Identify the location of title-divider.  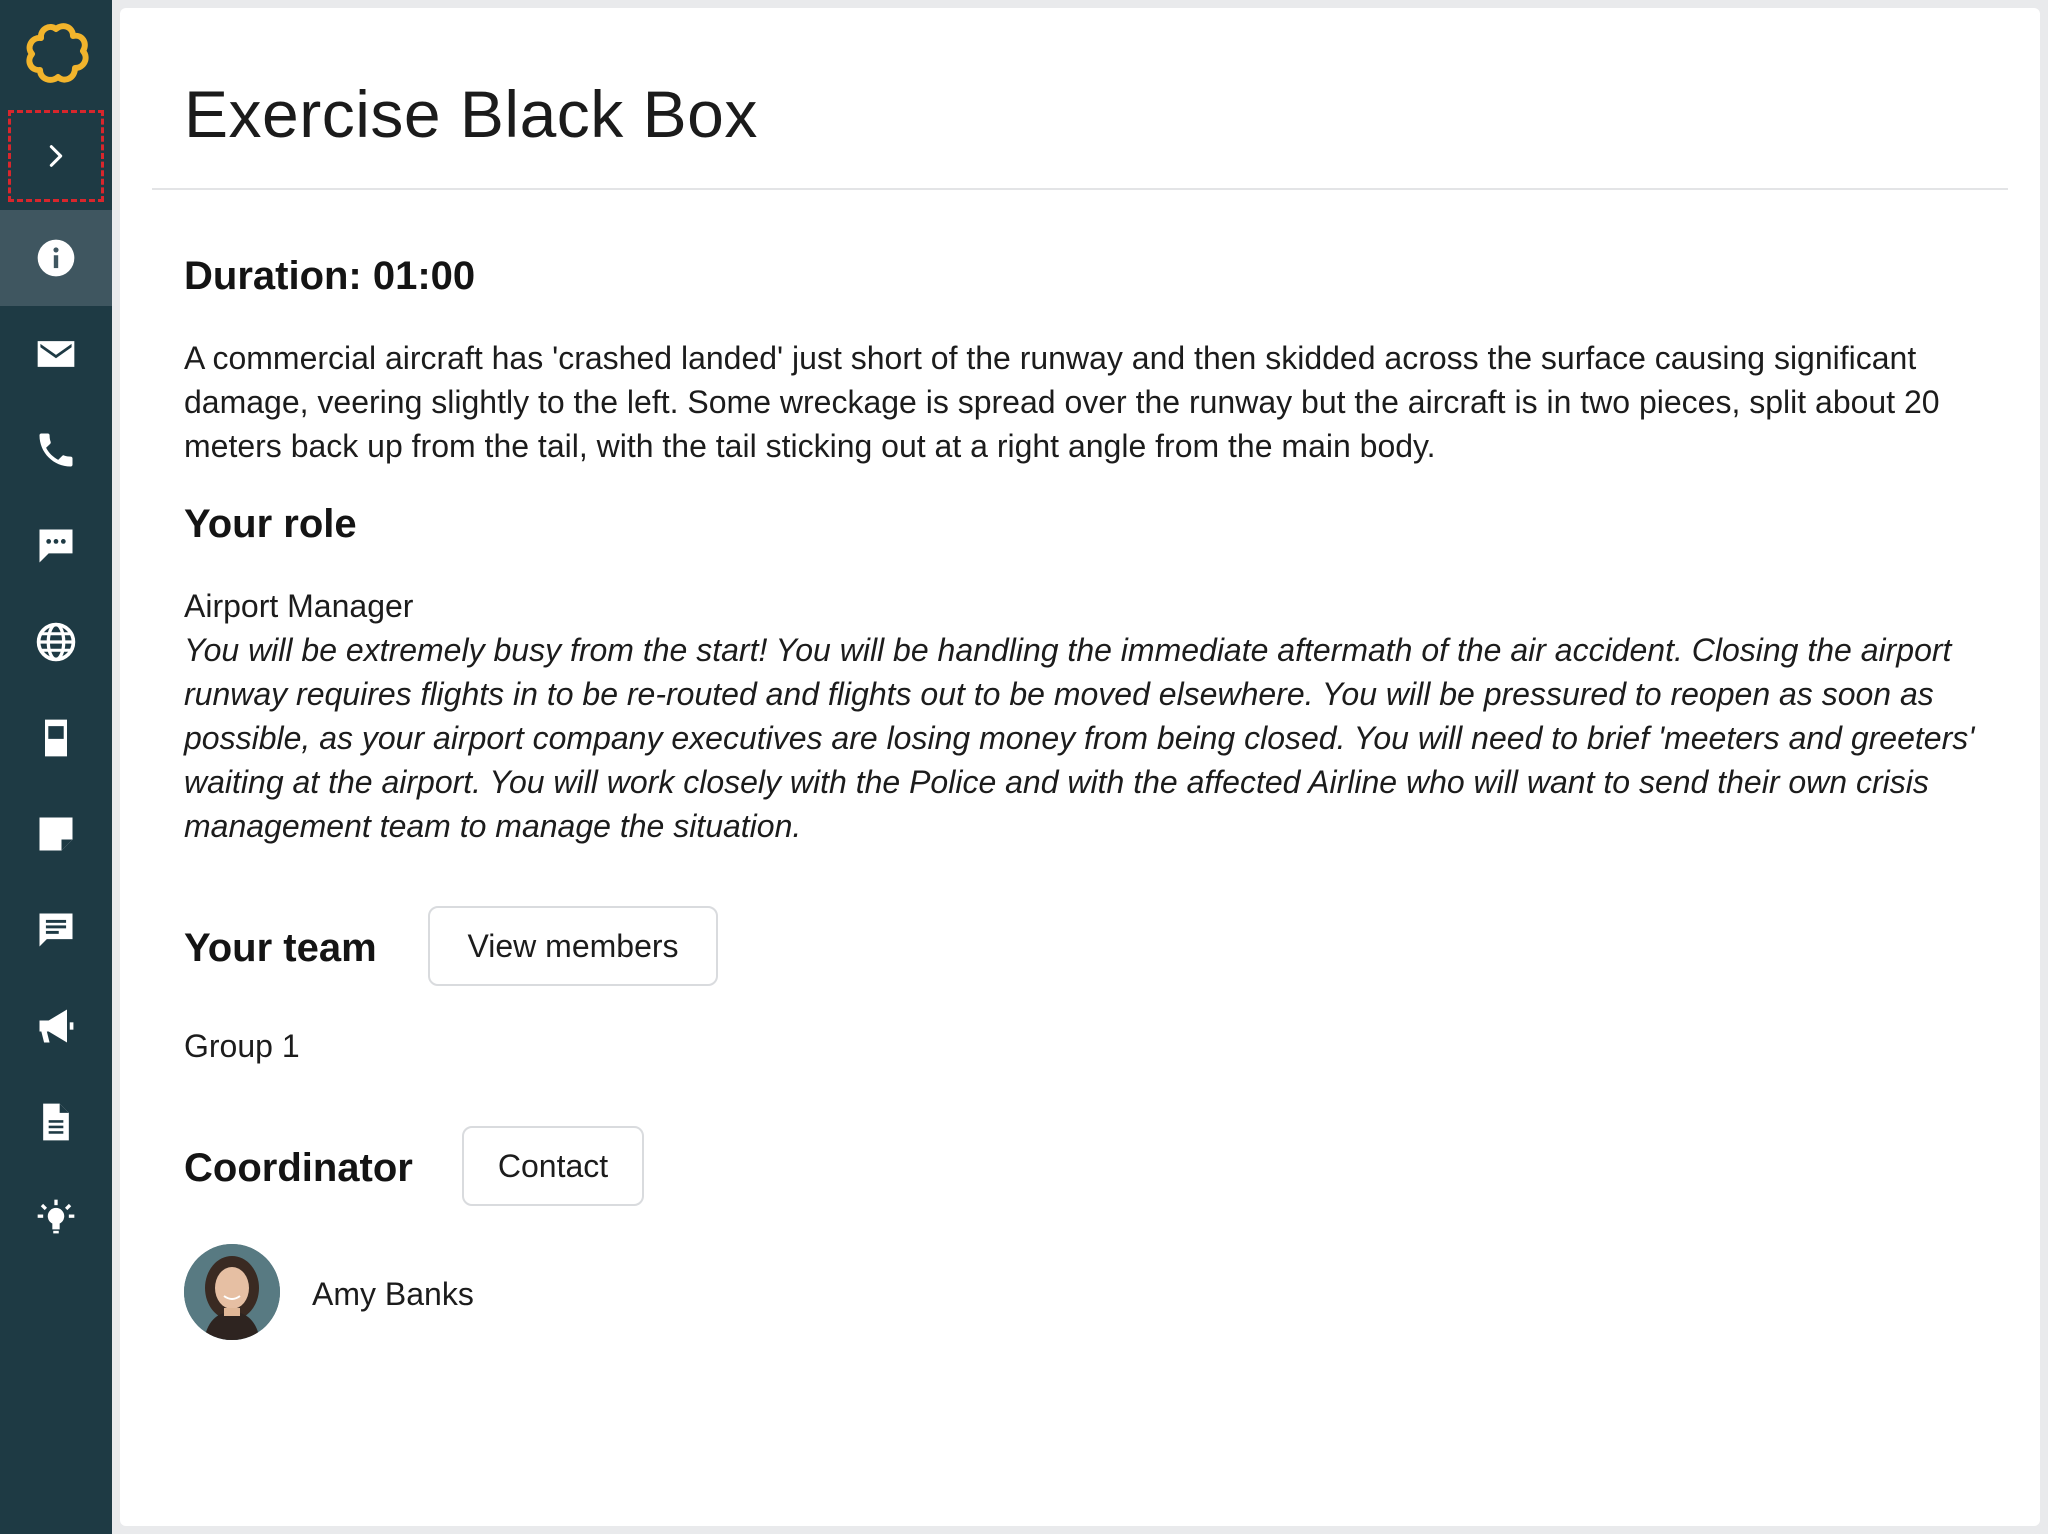
(1080, 189).